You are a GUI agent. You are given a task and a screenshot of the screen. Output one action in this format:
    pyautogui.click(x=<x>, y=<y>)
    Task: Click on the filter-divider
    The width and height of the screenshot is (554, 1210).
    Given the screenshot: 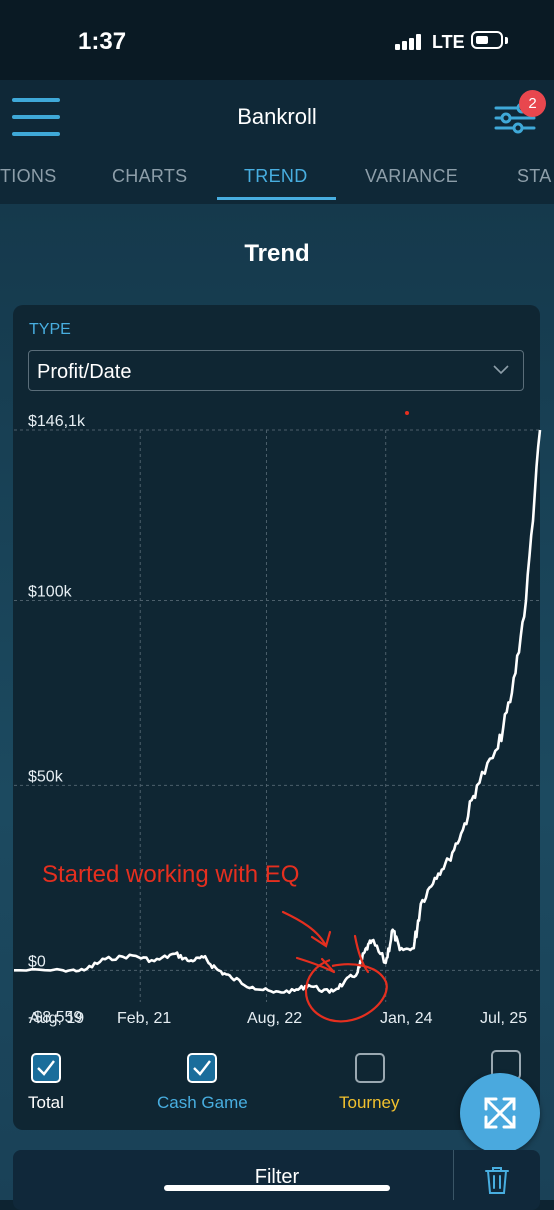 What is the action you would take?
    pyautogui.click(x=453, y=1175)
    